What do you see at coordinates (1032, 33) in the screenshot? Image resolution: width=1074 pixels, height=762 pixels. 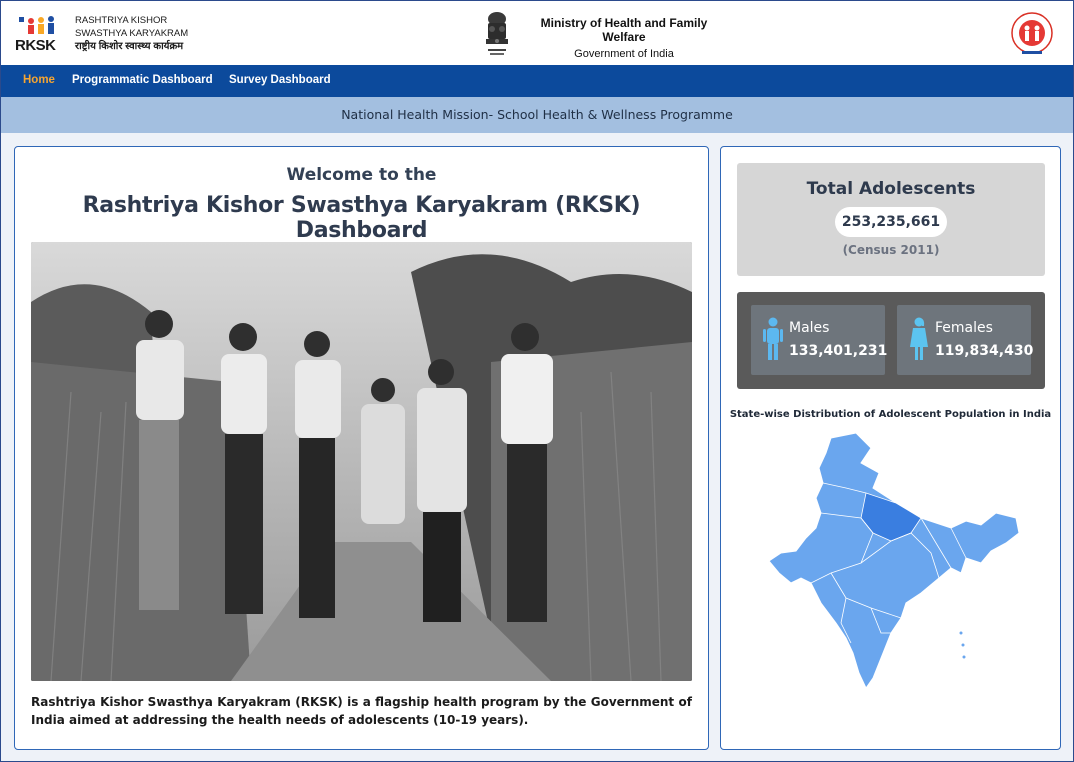 I see `nhm-logo-icon` at bounding box center [1032, 33].